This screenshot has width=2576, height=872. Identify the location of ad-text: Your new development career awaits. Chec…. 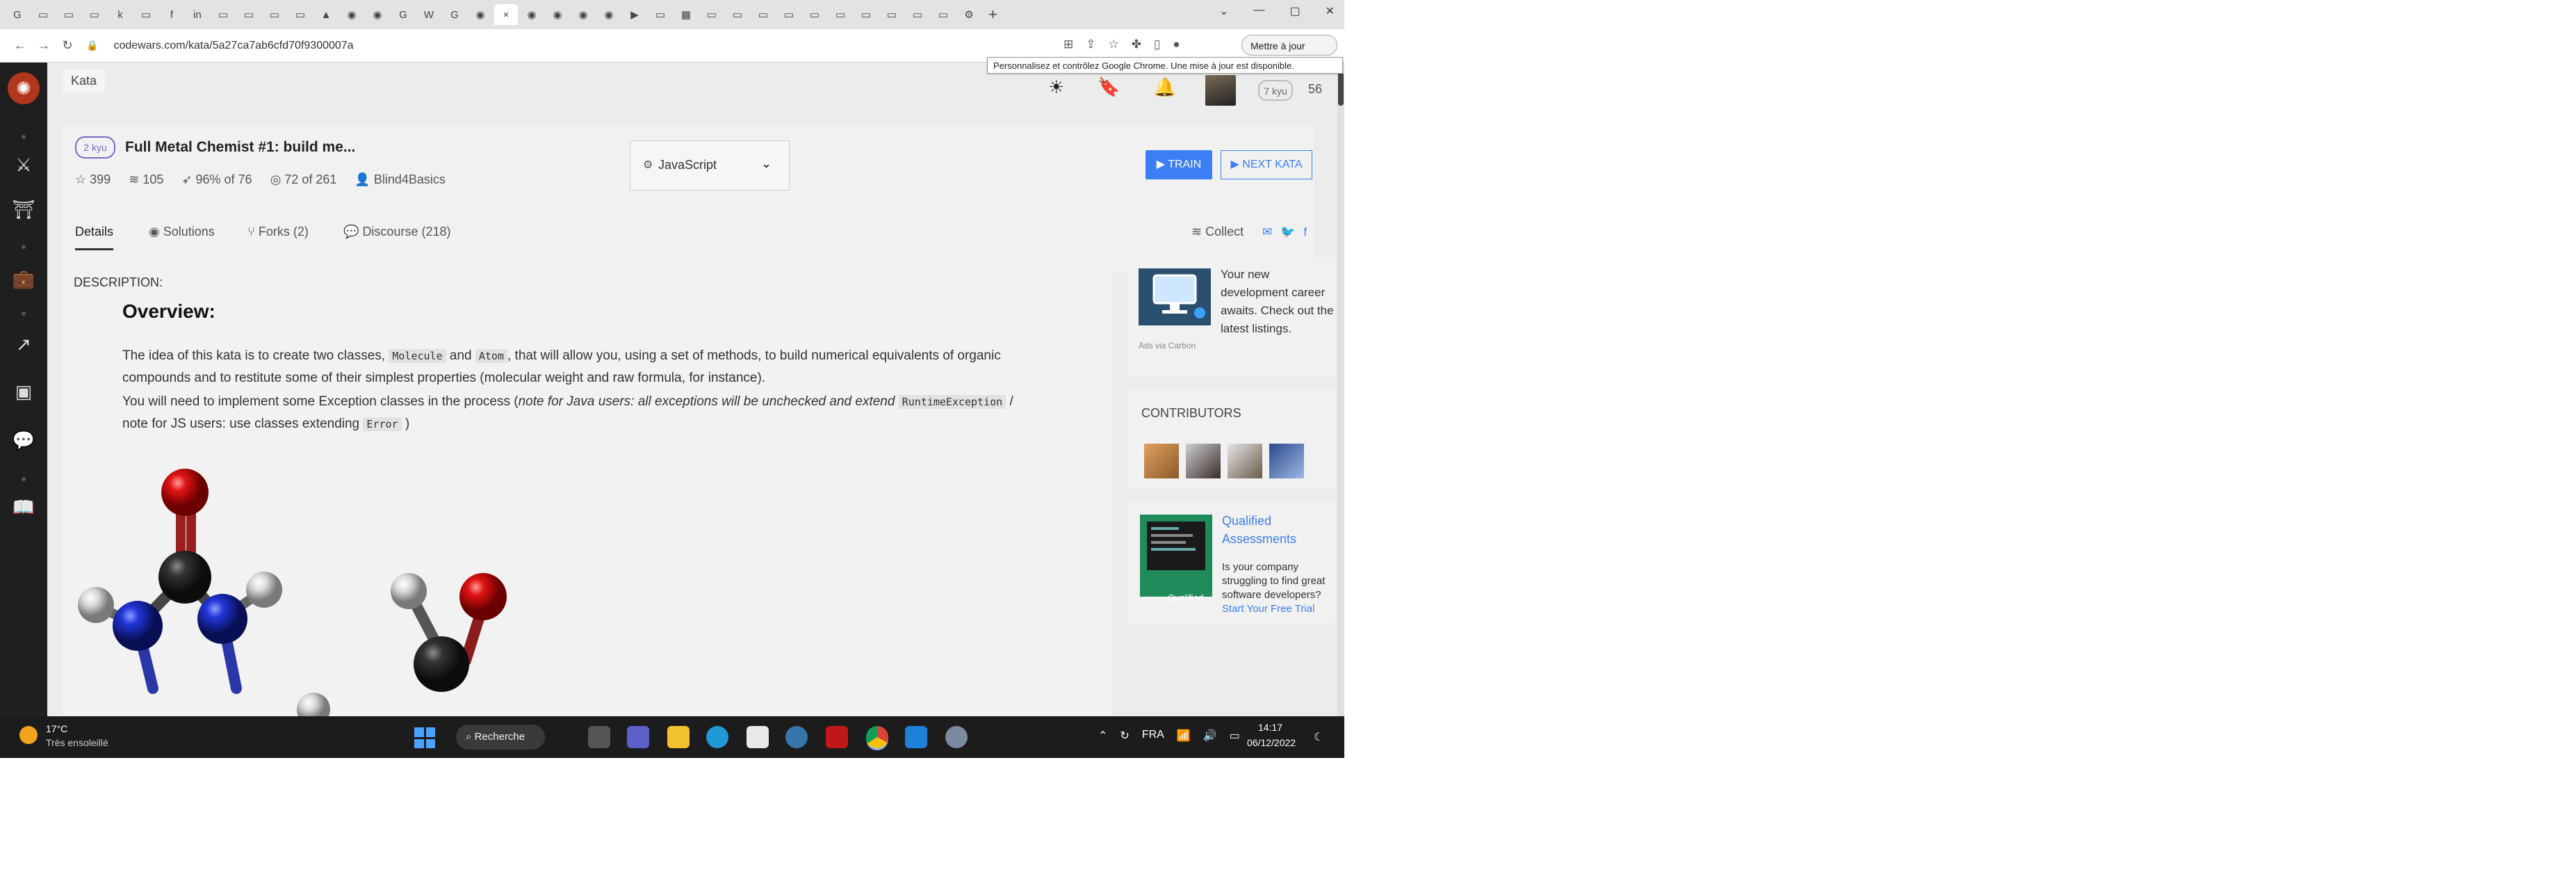
(1279, 302).